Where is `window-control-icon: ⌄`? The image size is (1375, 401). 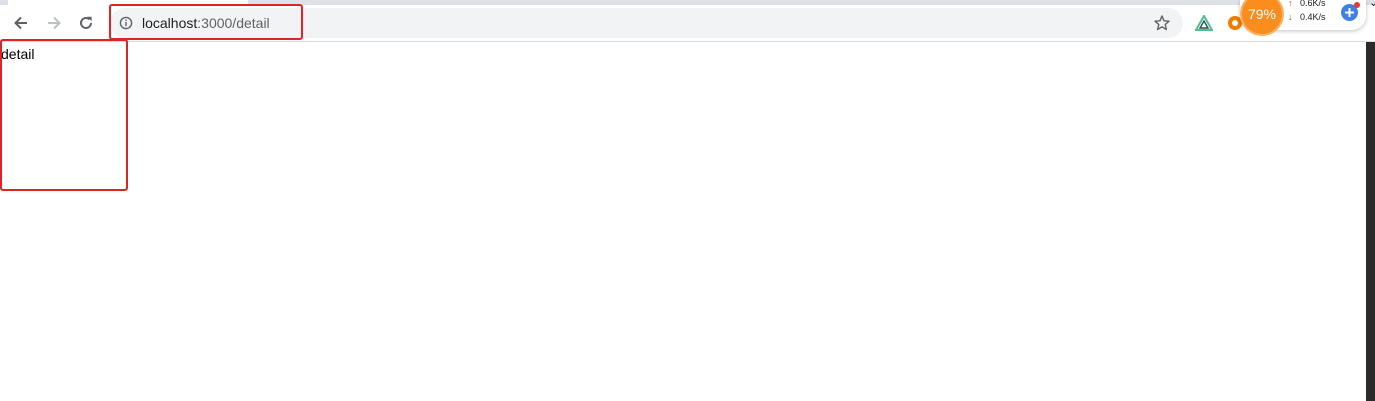 window-control-icon: ⌄ is located at coordinates (1372, 4).